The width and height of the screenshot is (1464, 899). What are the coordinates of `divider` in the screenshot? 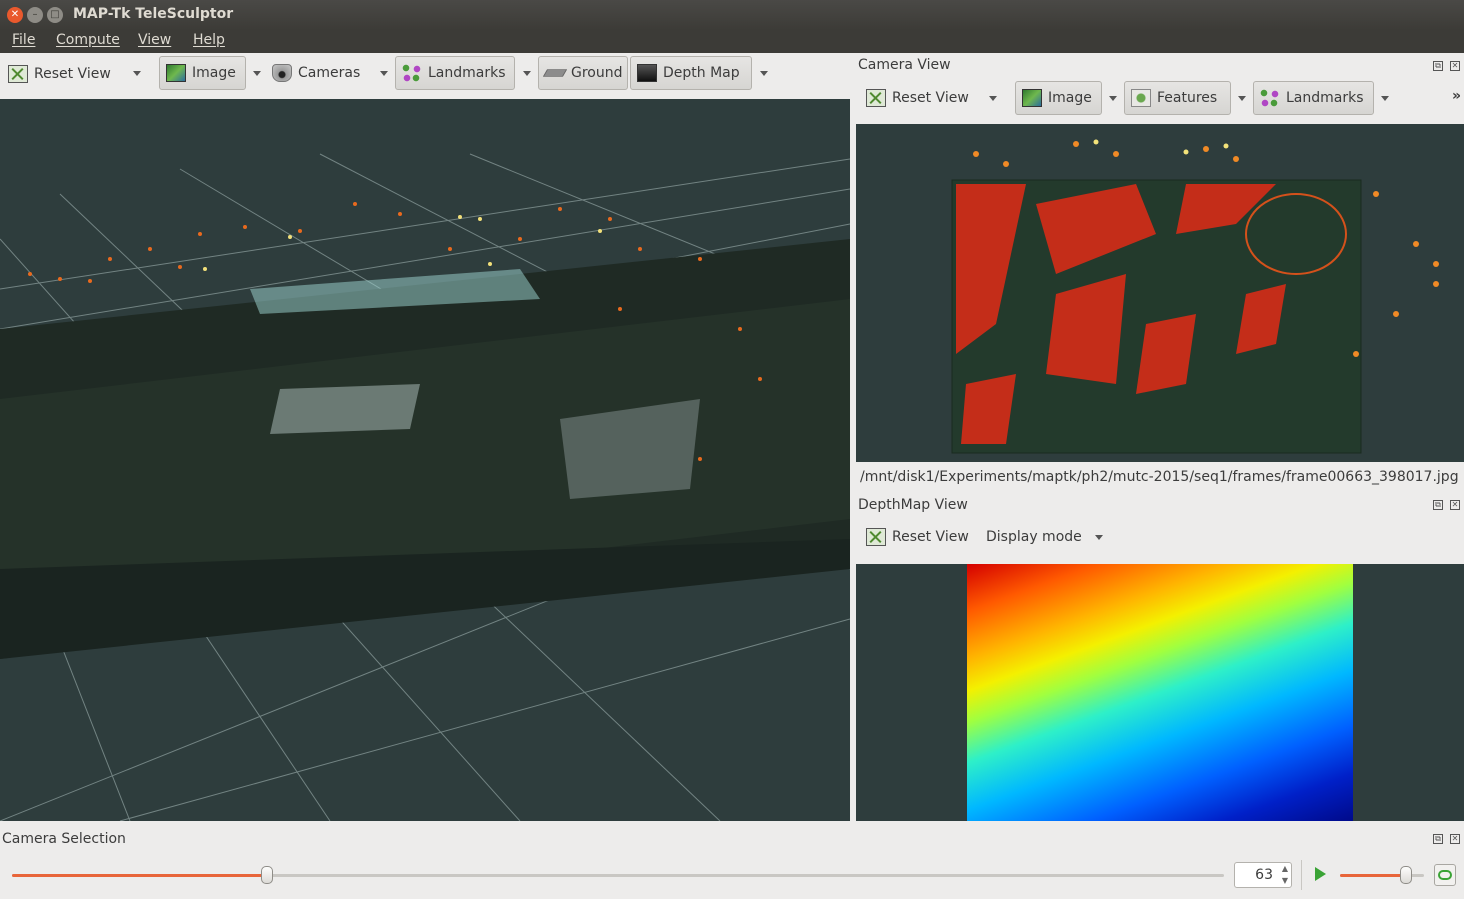 It's located at (1301, 875).